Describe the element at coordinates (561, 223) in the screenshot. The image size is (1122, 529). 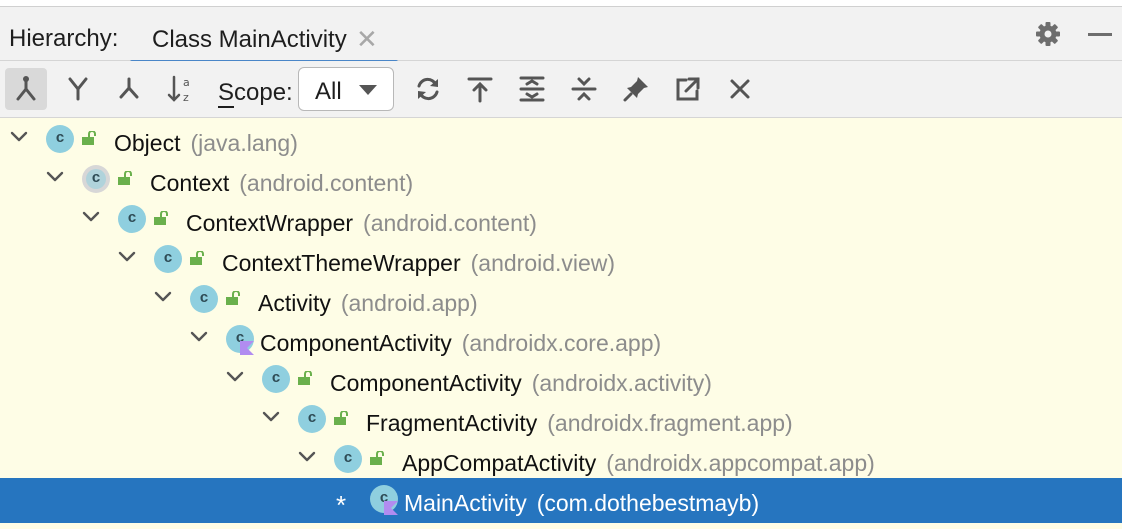
I see `tree-row: c ContextWrapper (android.content)` at that location.